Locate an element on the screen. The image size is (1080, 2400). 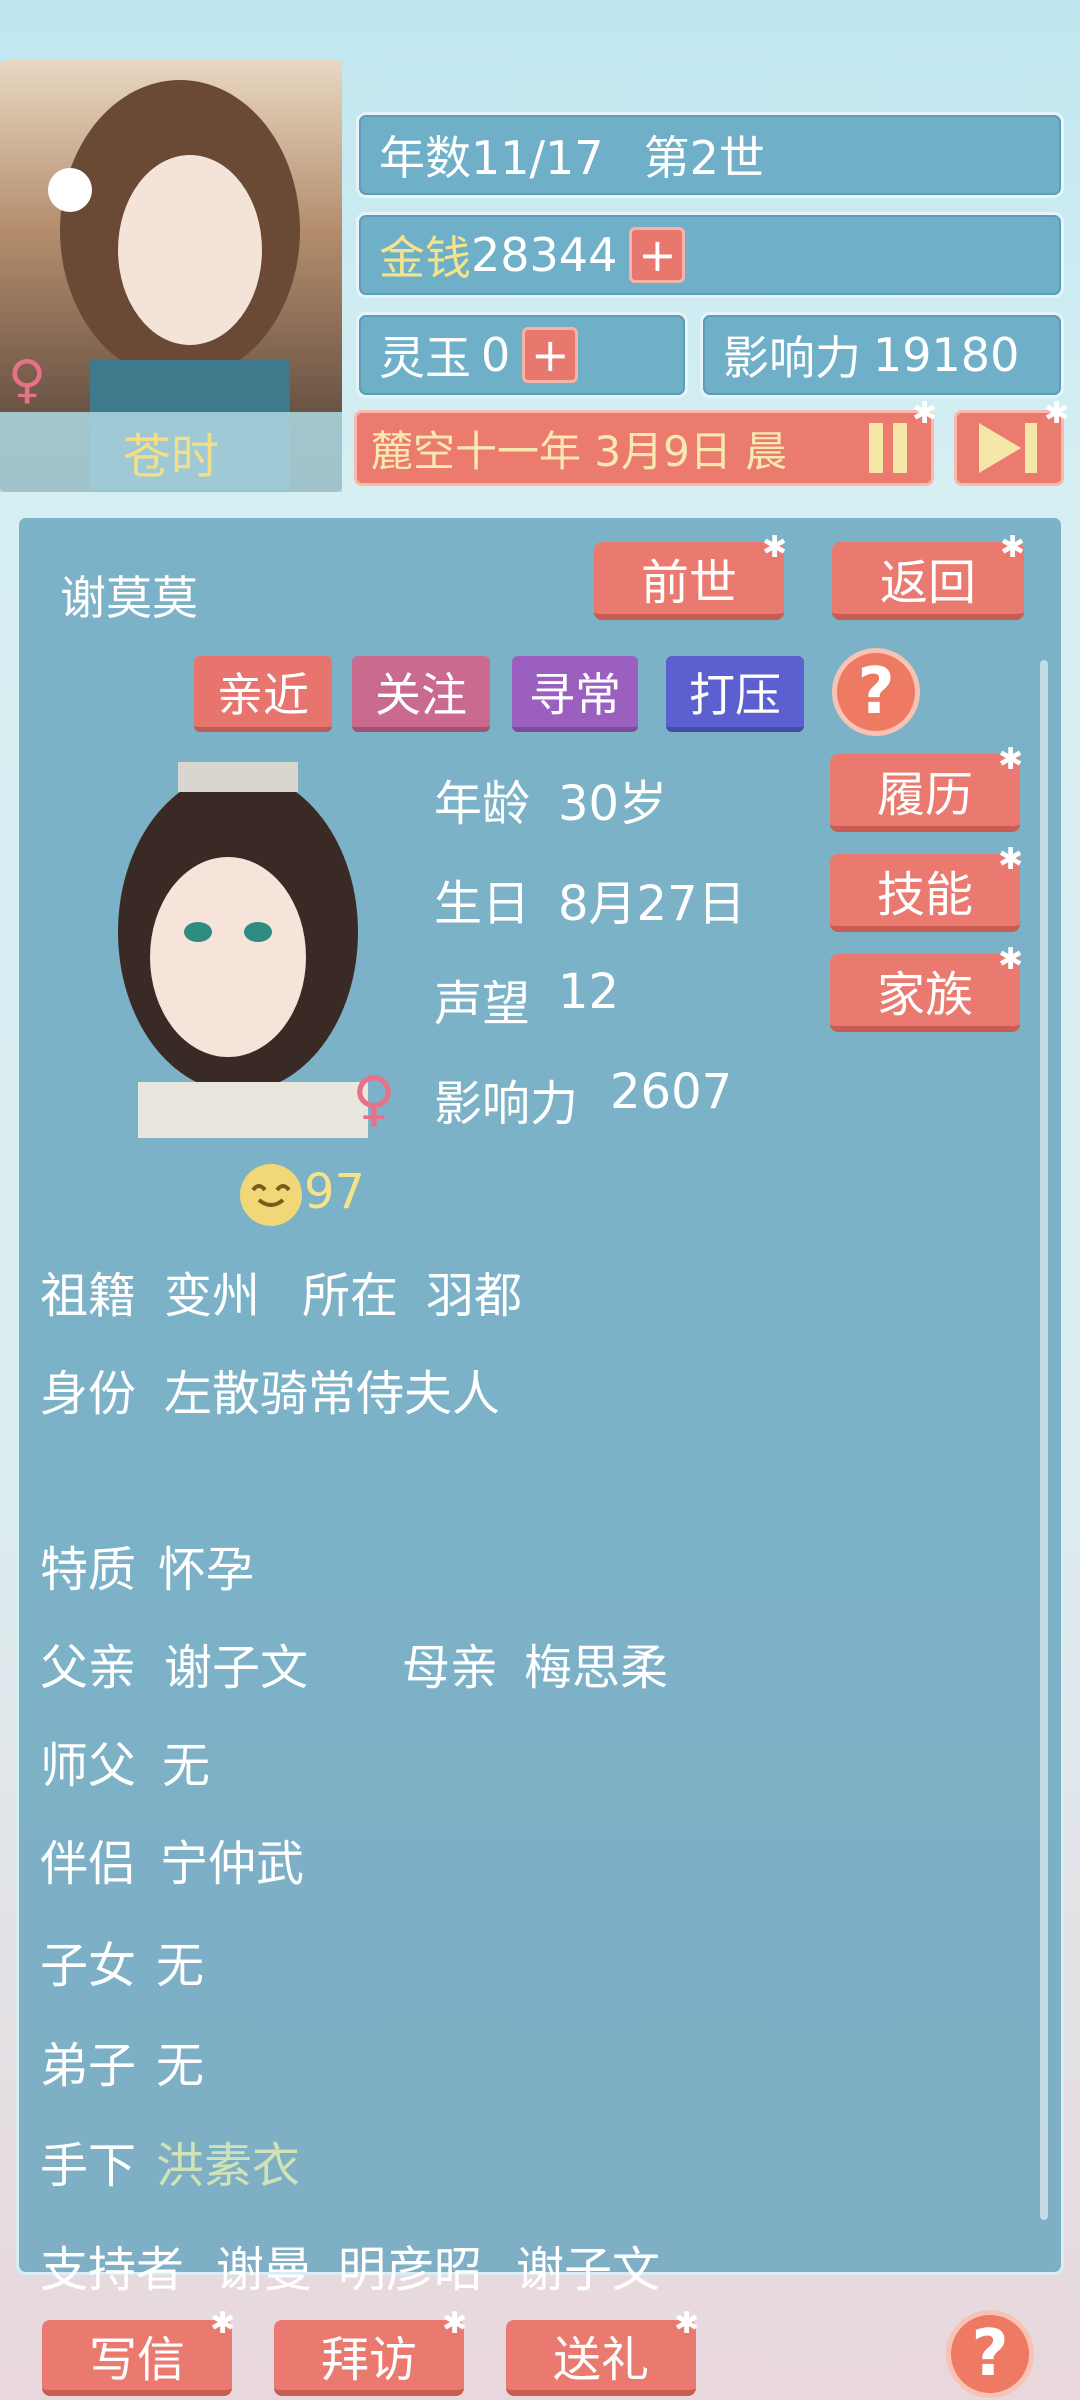
supporter-1: 谢曼 is located at coordinates (264, 2265).